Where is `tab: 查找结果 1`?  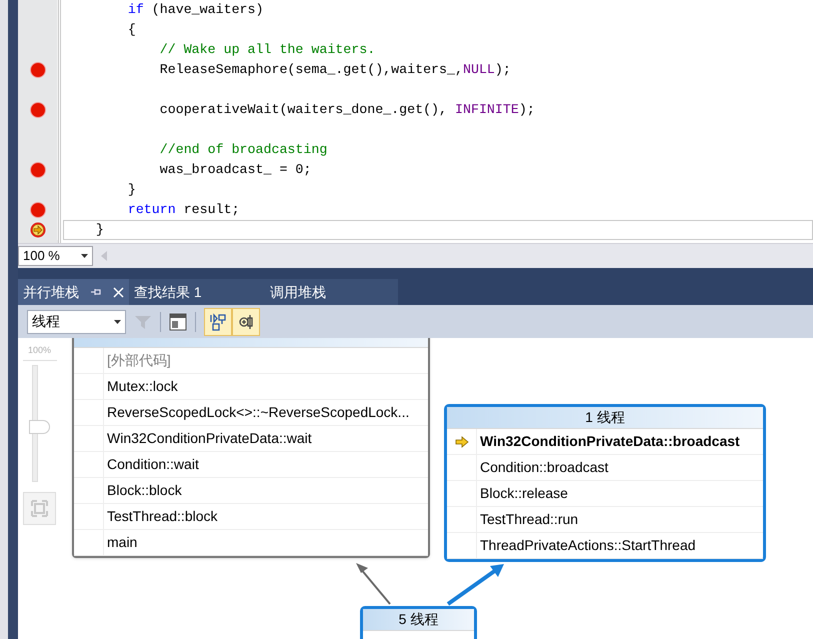
tab: 查找结果 1 is located at coordinates (197, 292).